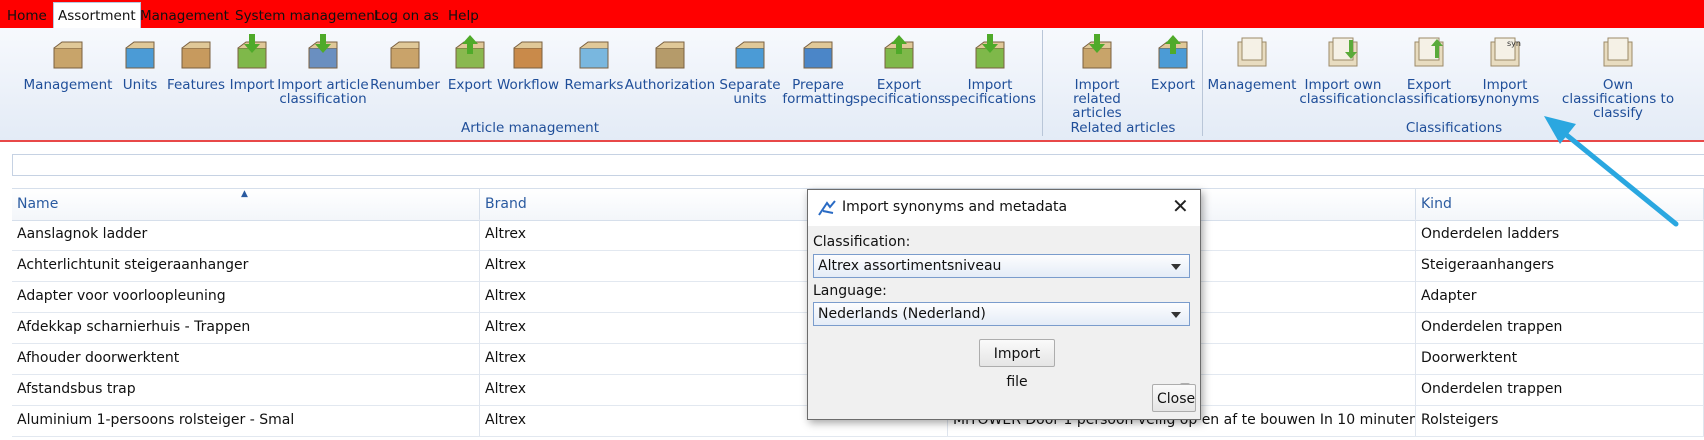 The image size is (1704, 440). I want to click on group-label-article-management: Article management, so click(530, 128).